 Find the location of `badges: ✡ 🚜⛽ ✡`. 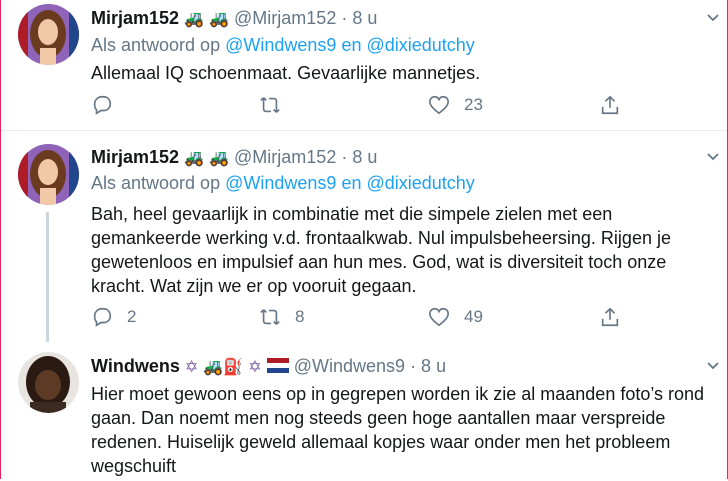

badges: ✡ 🚜⛽ ✡ is located at coordinates (223, 366).